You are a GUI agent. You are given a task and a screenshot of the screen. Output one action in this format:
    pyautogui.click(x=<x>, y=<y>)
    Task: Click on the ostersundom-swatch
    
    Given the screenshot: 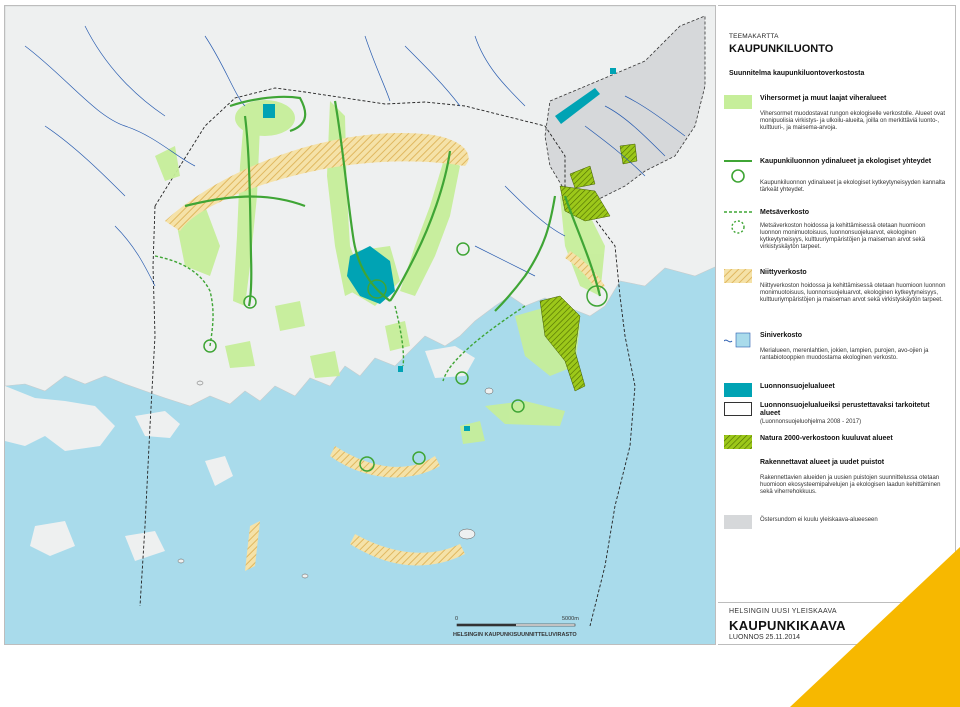 What is the action you would take?
    pyautogui.click(x=738, y=522)
    